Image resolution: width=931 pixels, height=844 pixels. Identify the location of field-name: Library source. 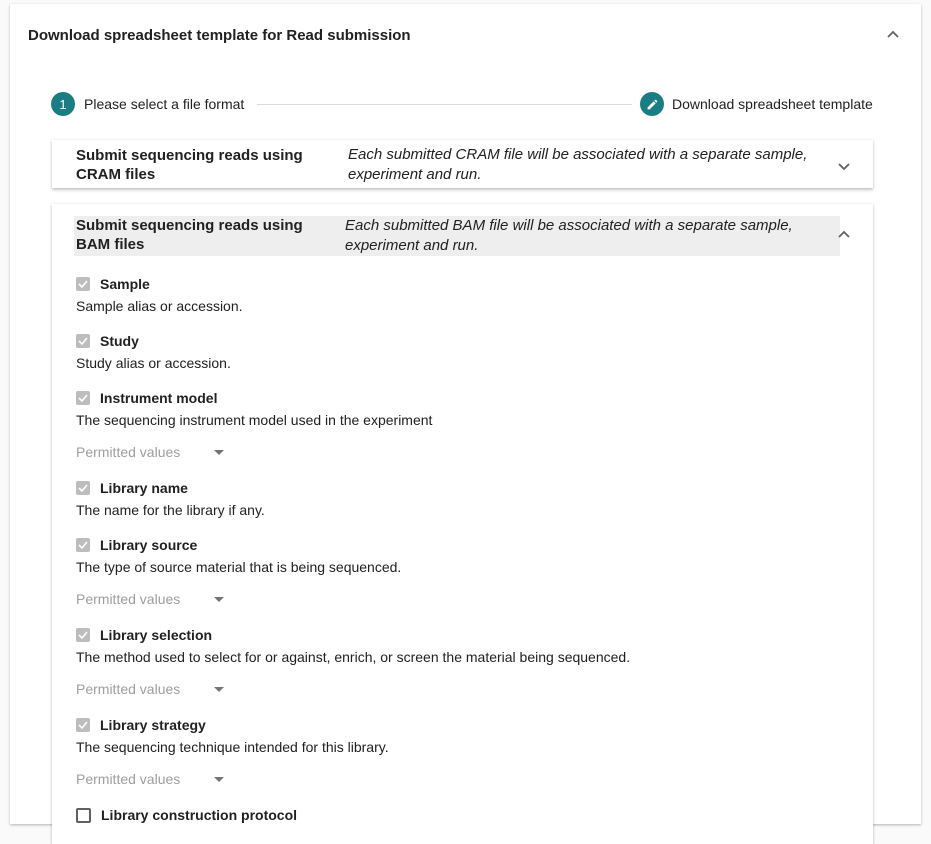
(149, 545).